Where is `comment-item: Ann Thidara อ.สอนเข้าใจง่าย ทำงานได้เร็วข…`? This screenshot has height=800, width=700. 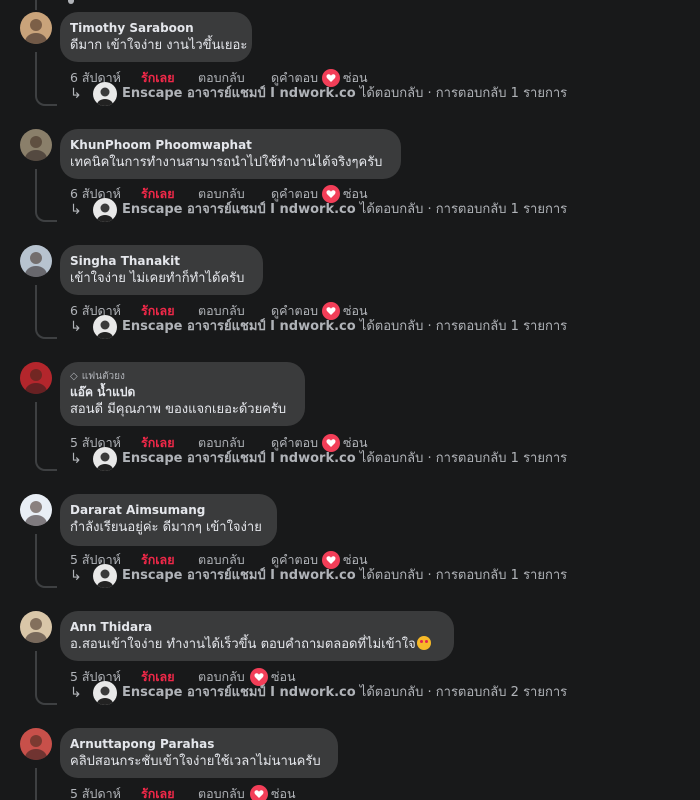 comment-item: Ann Thidara อ.สอนเข้าใจง่าย ทำงานได้เร็วข… is located at coordinates (350, 665).